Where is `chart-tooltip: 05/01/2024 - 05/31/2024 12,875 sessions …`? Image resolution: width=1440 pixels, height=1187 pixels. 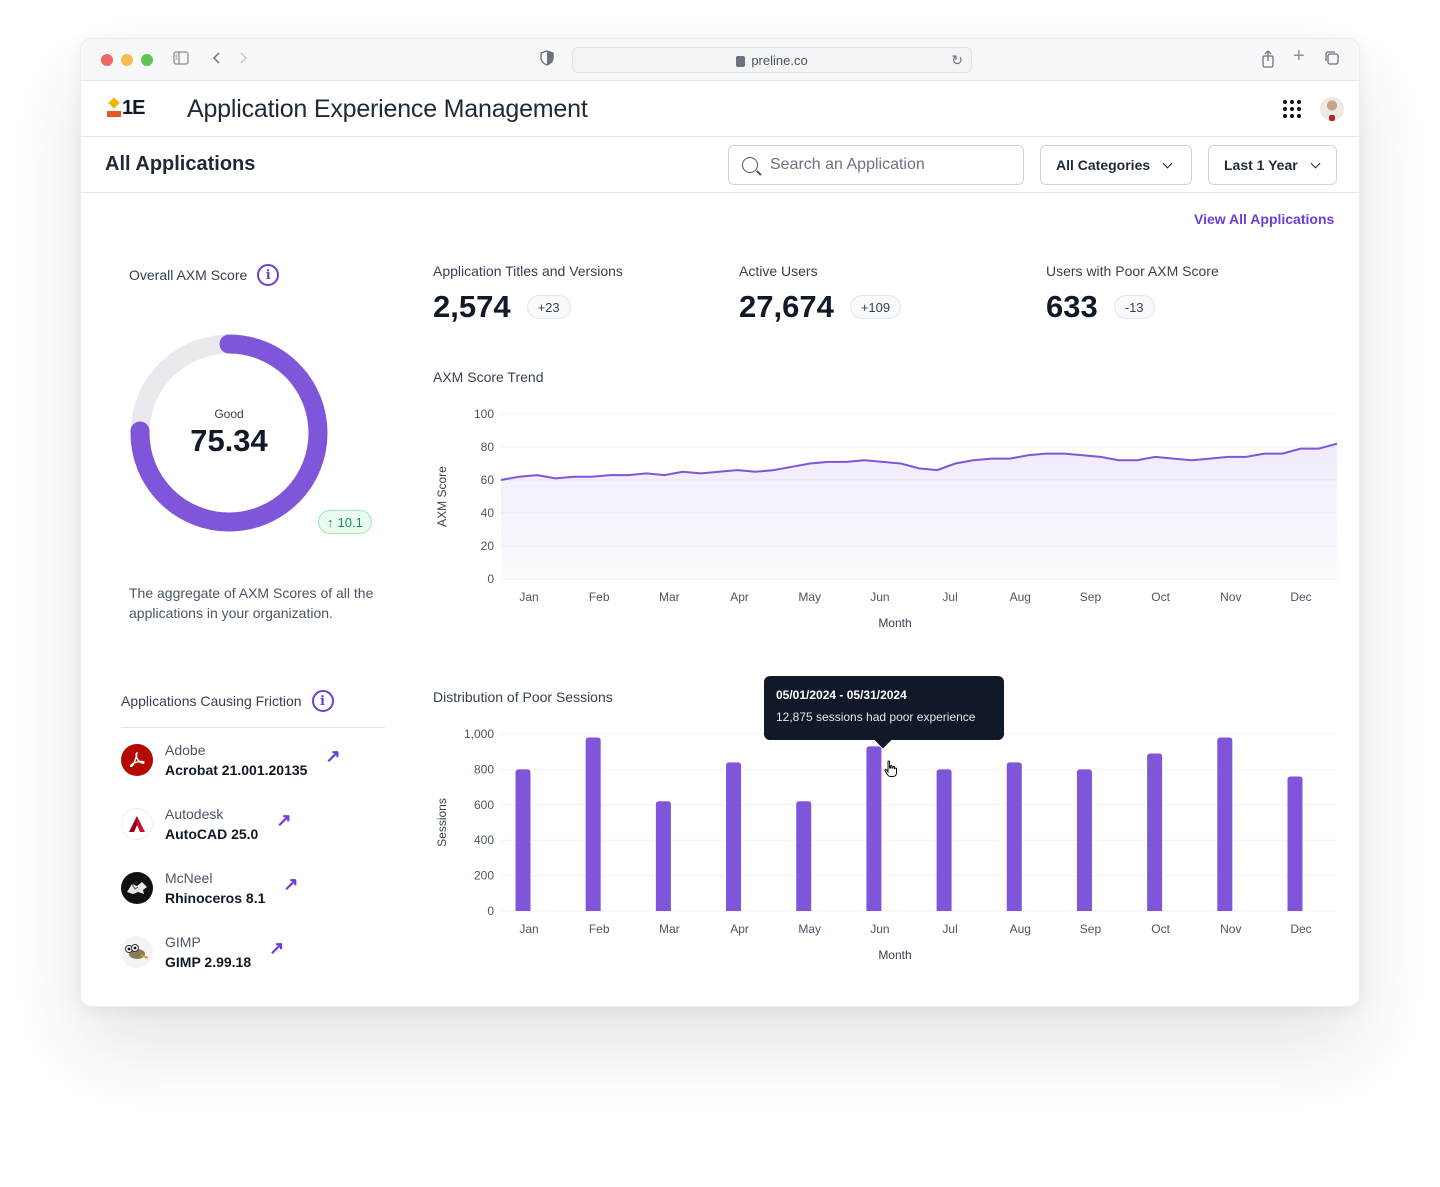 chart-tooltip: 05/01/2024 - 05/31/2024 12,875 sessions … is located at coordinates (884, 708).